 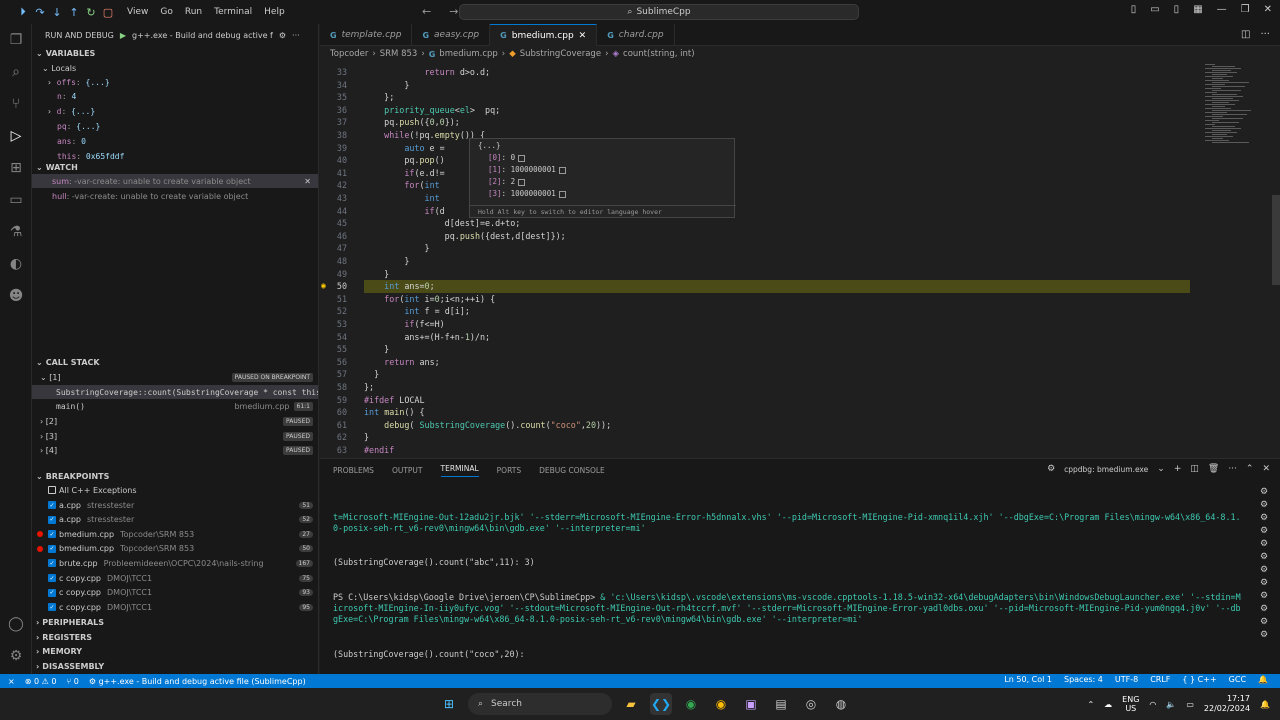 What do you see at coordinates (1245, 34) in the screenshot?
I see `split-editor-icon: ◫` at bounding box center [1245, 34].